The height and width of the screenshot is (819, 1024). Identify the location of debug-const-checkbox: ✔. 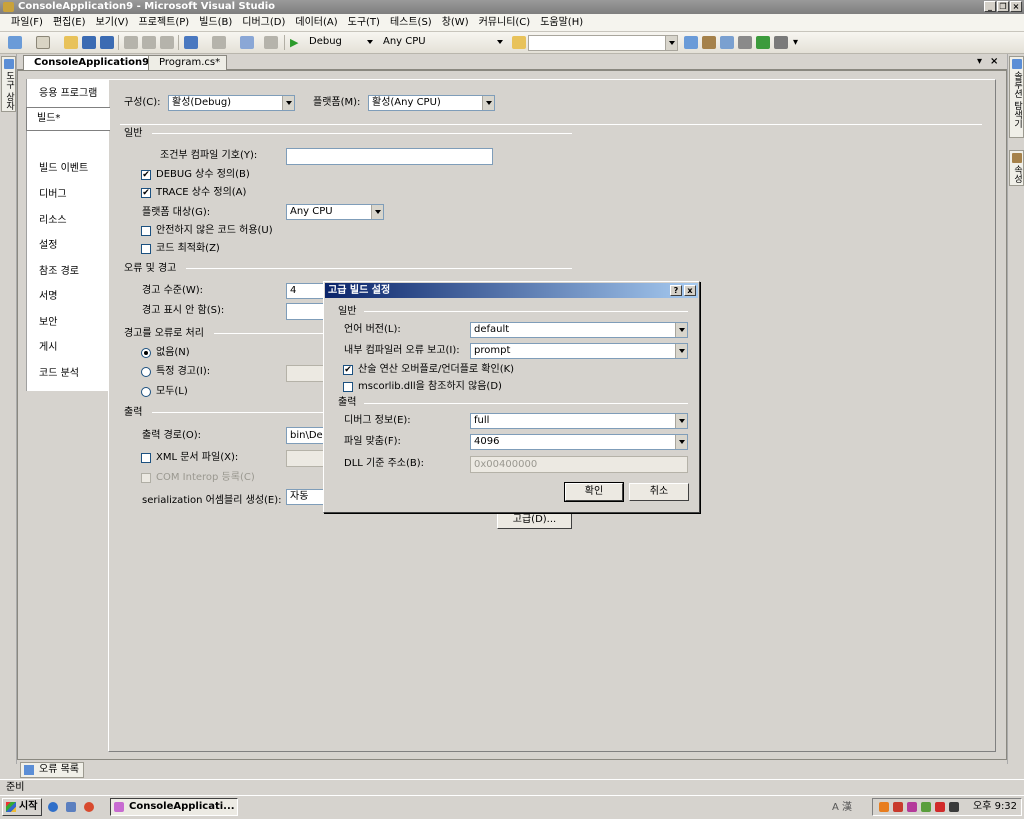
(146, 175).